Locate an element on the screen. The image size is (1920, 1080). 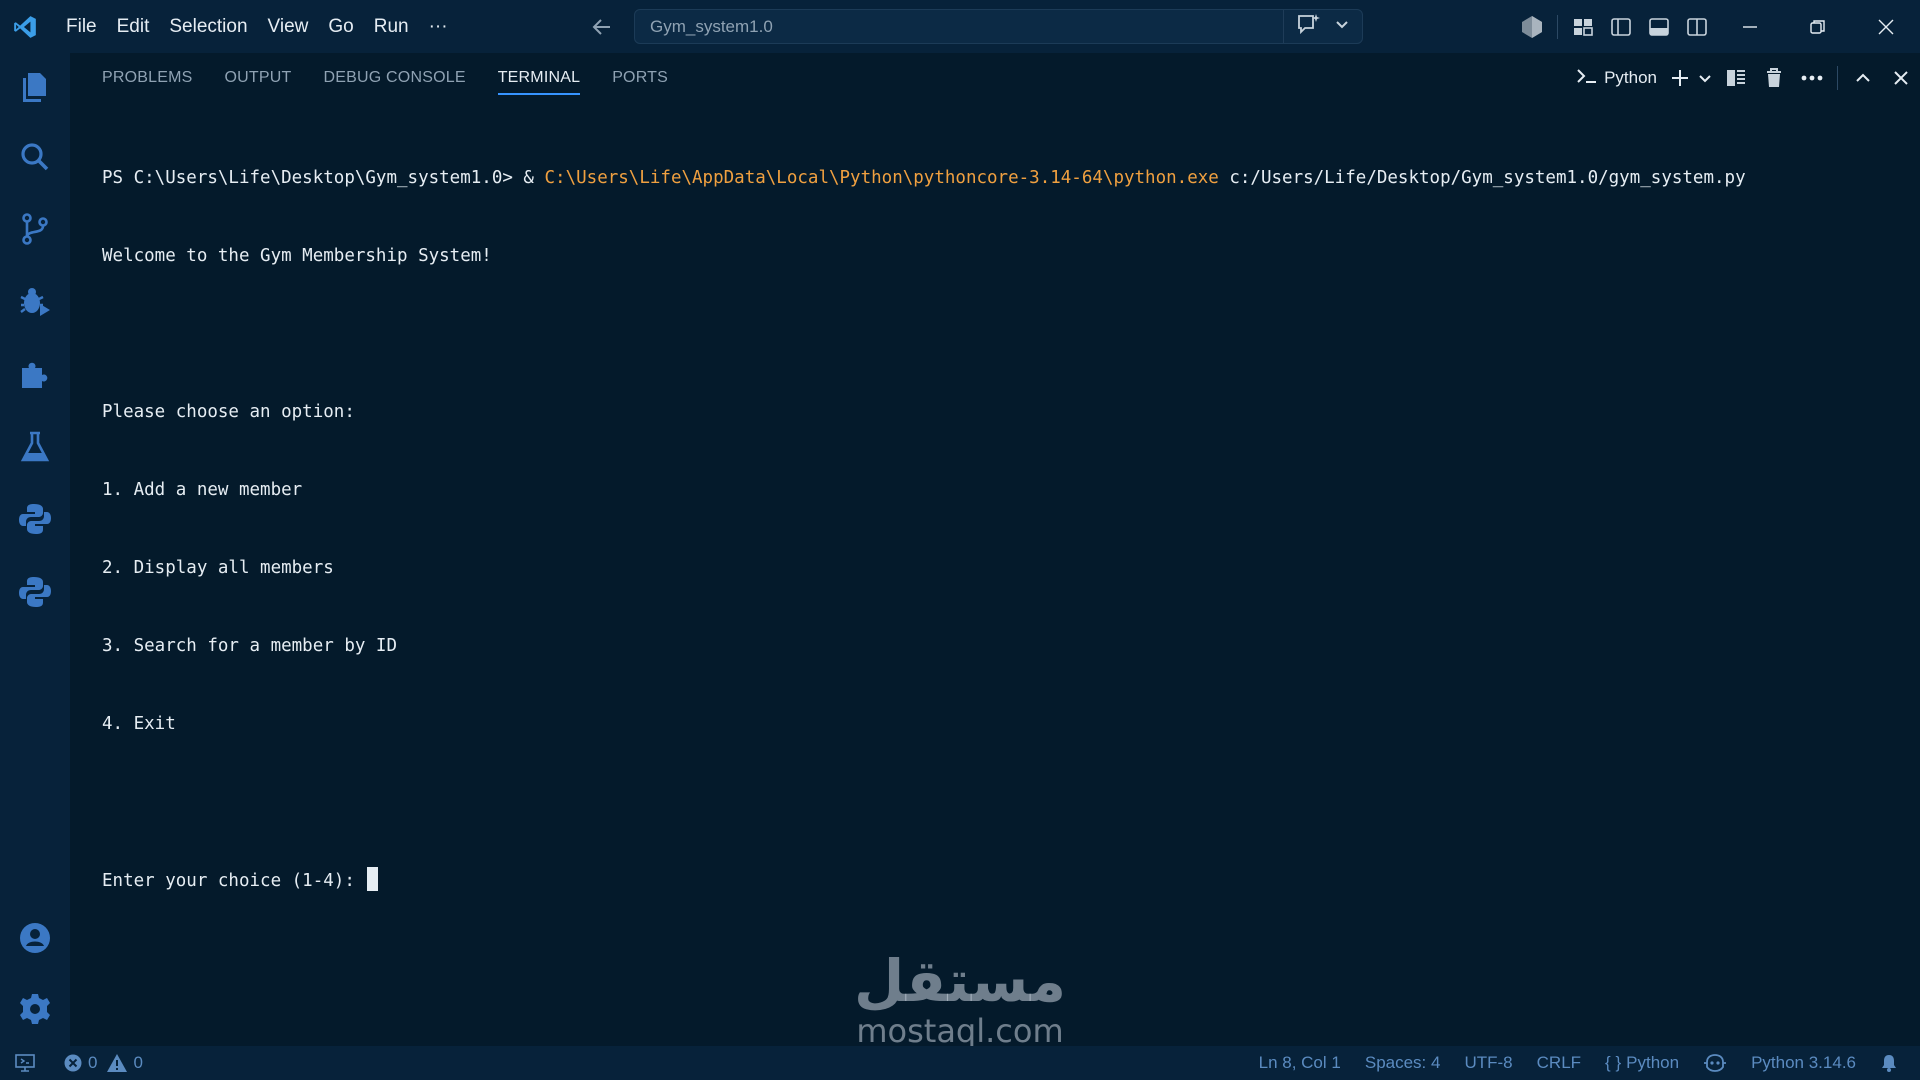
vscode-logo-icon is located at coordinates (25, 26).